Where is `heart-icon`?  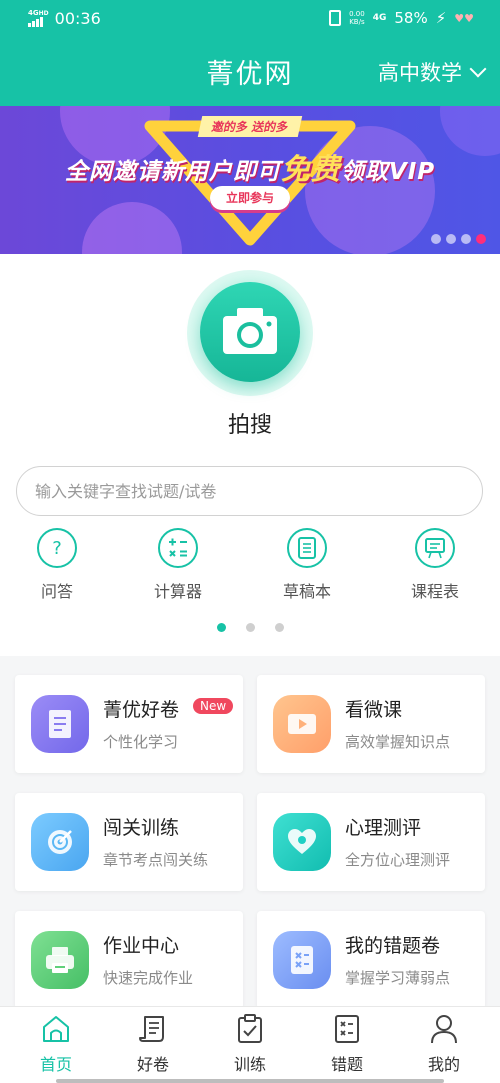
heart-icon is located at coordinates (302, 842).